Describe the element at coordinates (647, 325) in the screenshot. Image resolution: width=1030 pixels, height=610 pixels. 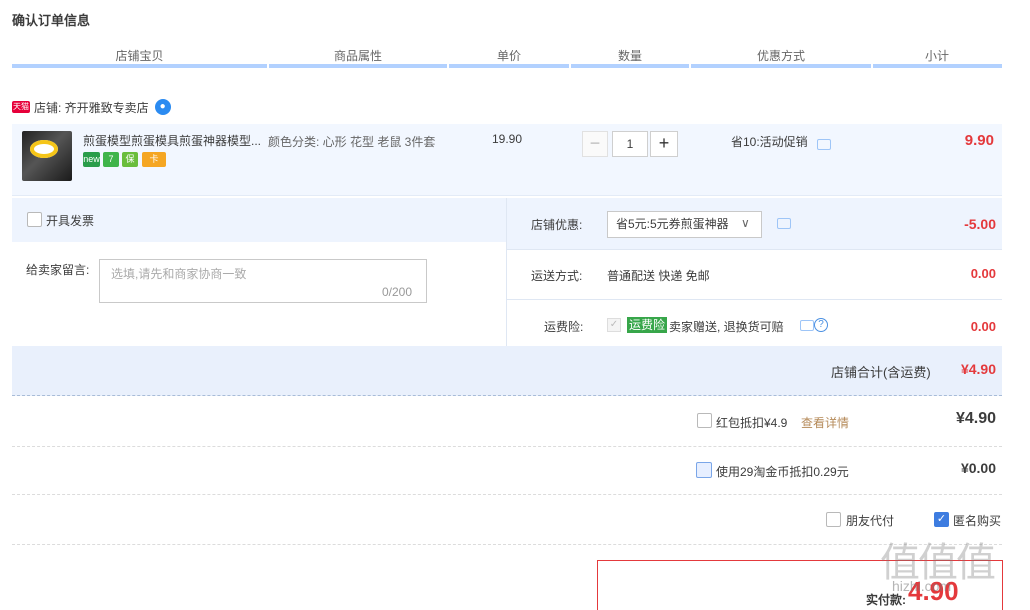
I see `insurance-badge: 运费险` at that location.